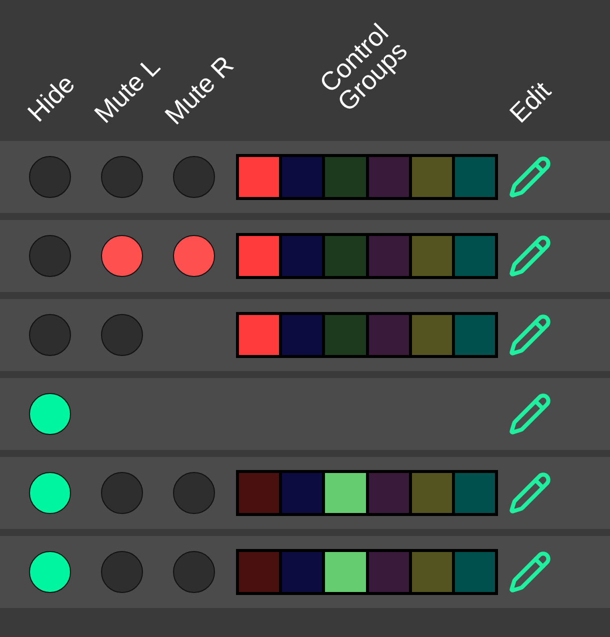 This screenshot has height=637, width=610. I want to click on column-header: Edit, so click(530, 102).